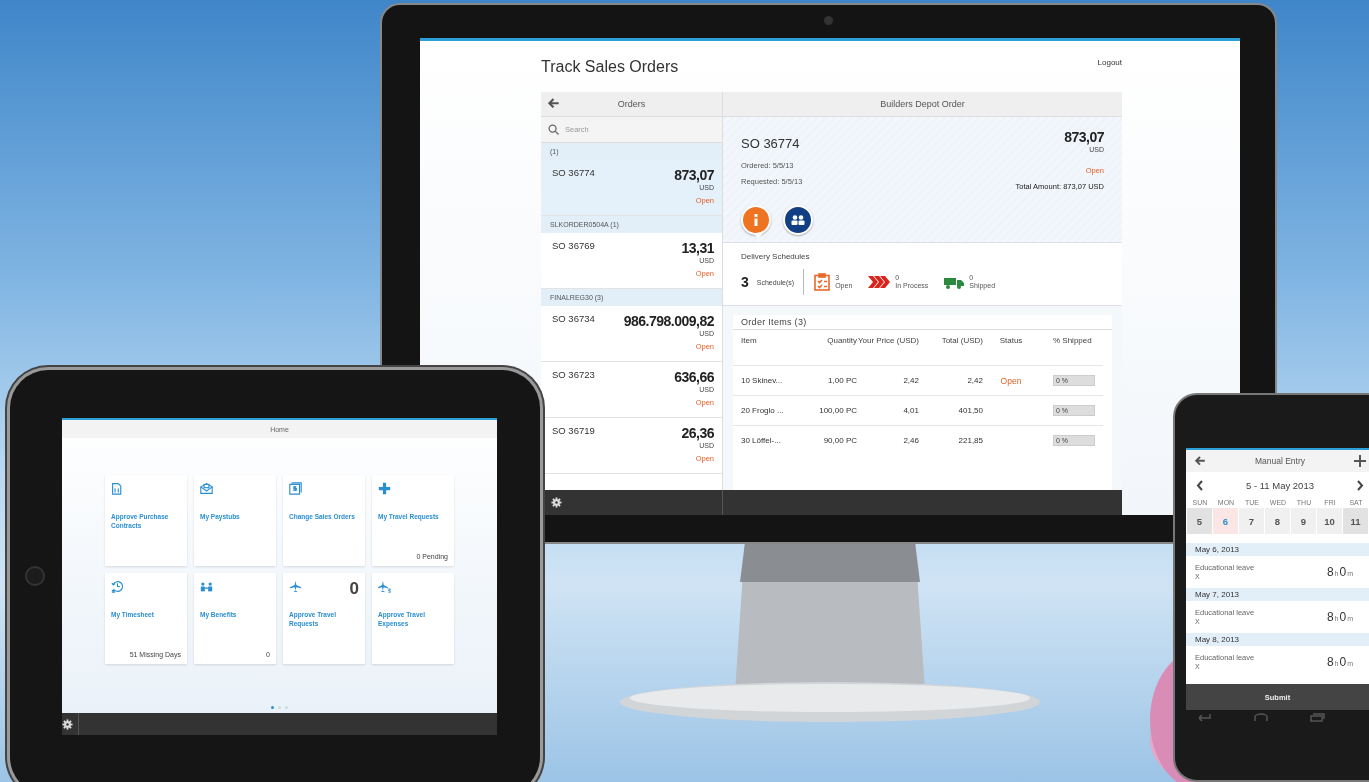 The width and height of the screenshot is (1369, 782). I want to click on day-button: 8, so click(1278, 521).